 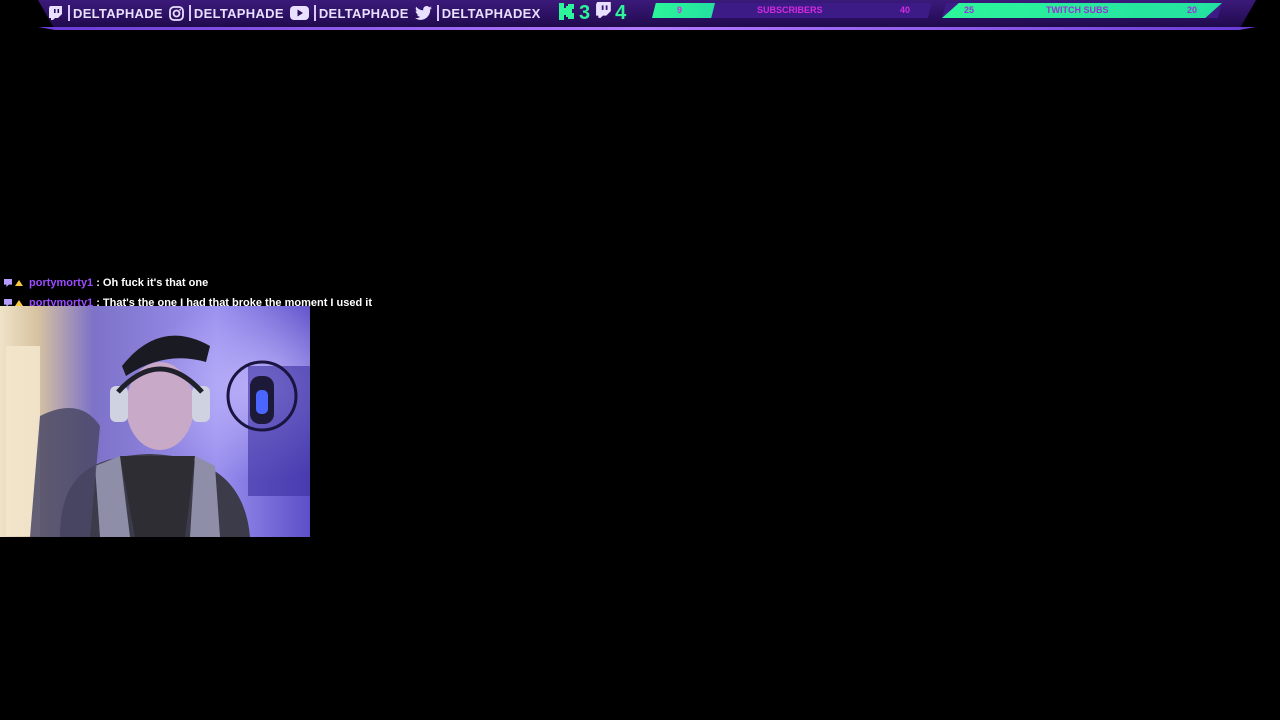 I want to click on twitch-subs-goal-current: 25, so click(x=969, y=10).